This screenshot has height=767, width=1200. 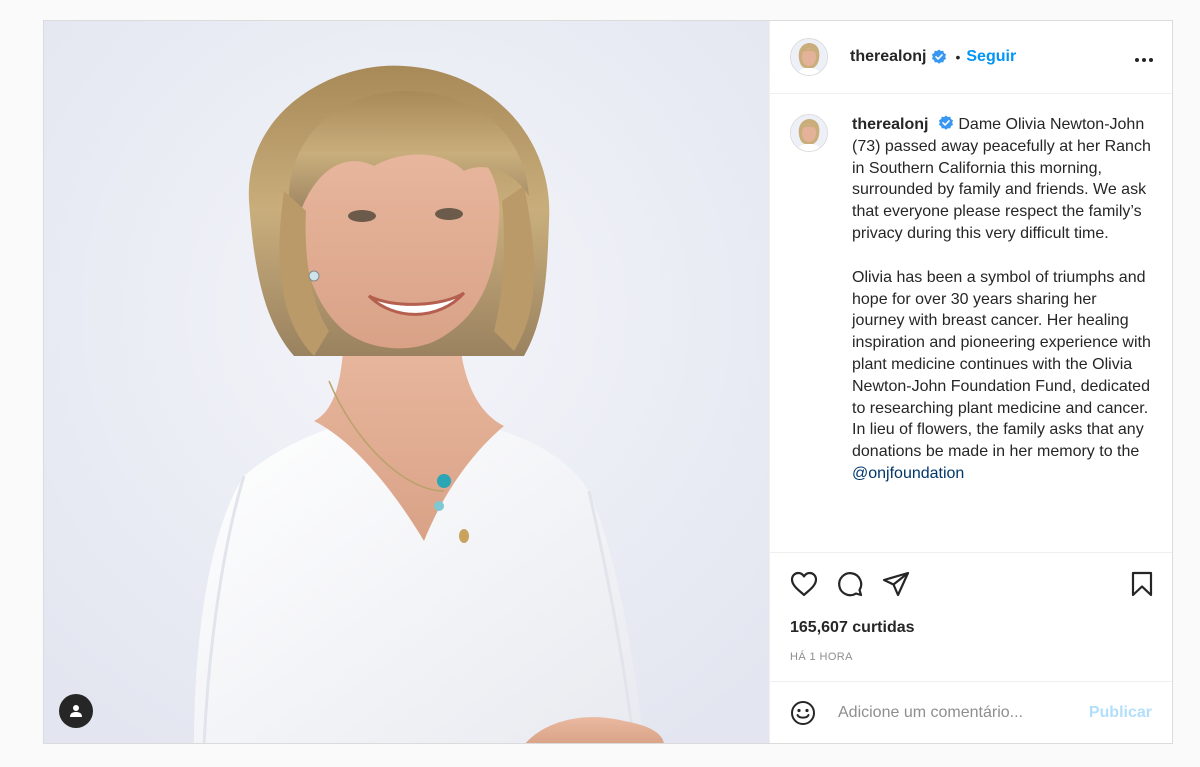 I want to click on post-timestamp: HÁ 1 HORA, so click(x=972, y=657).